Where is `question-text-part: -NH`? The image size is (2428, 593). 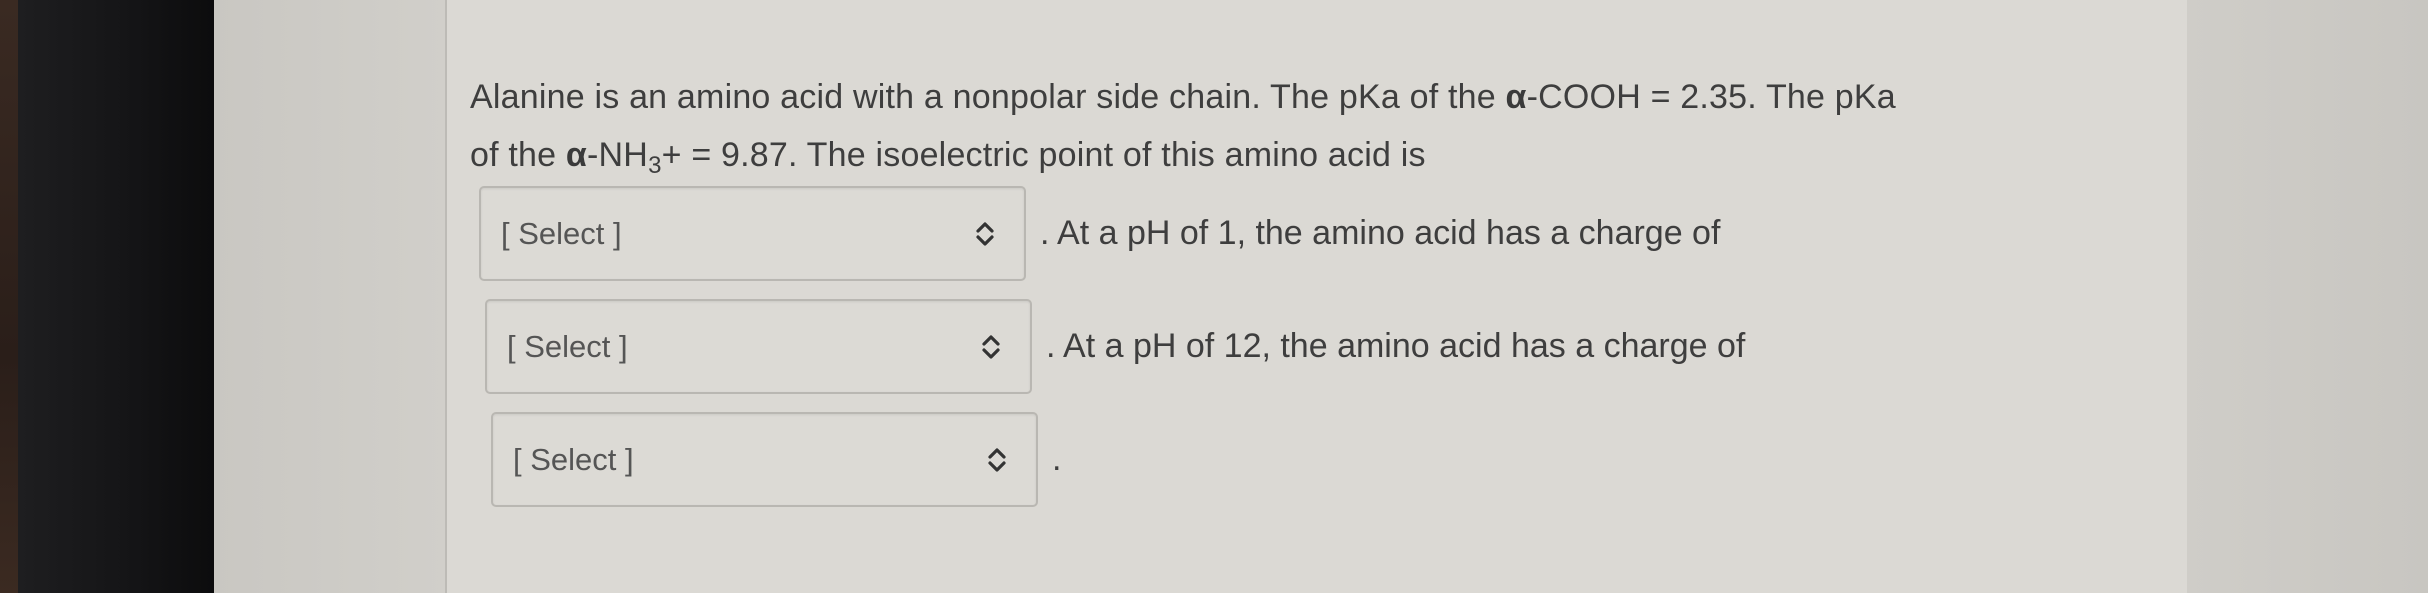 question-text-part: -NH is located at coordinates (618, 155).